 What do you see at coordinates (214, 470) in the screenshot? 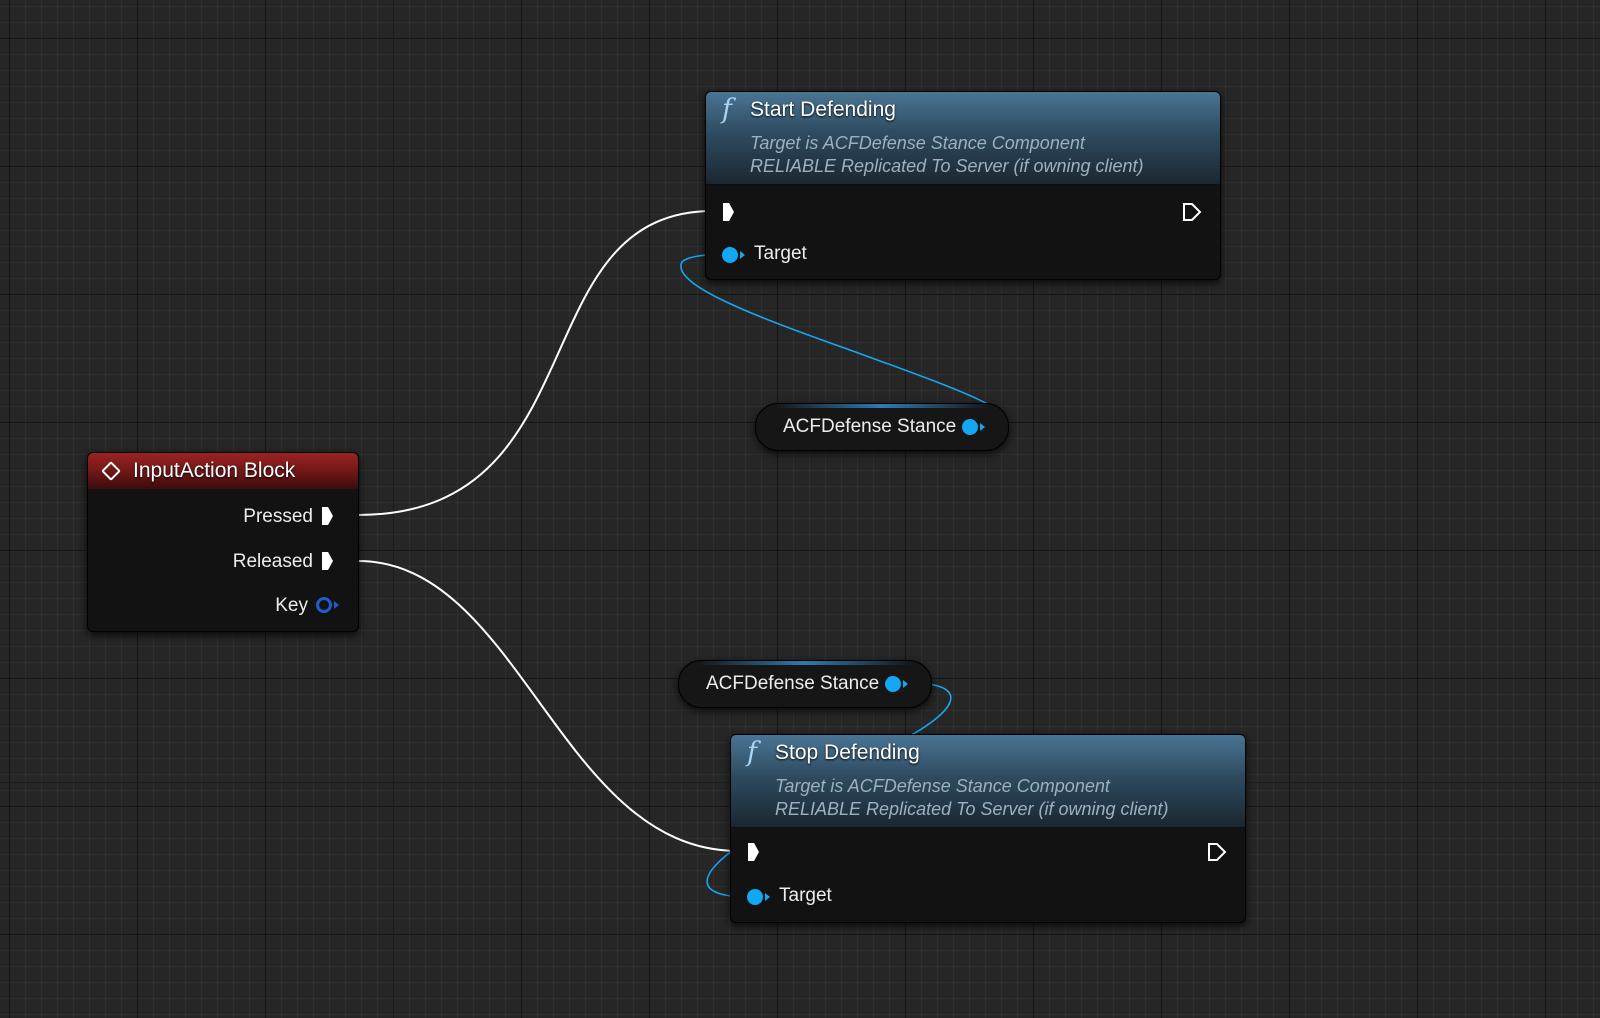
I see `node-title: InputAction Block` at bounding box center [214, 470].